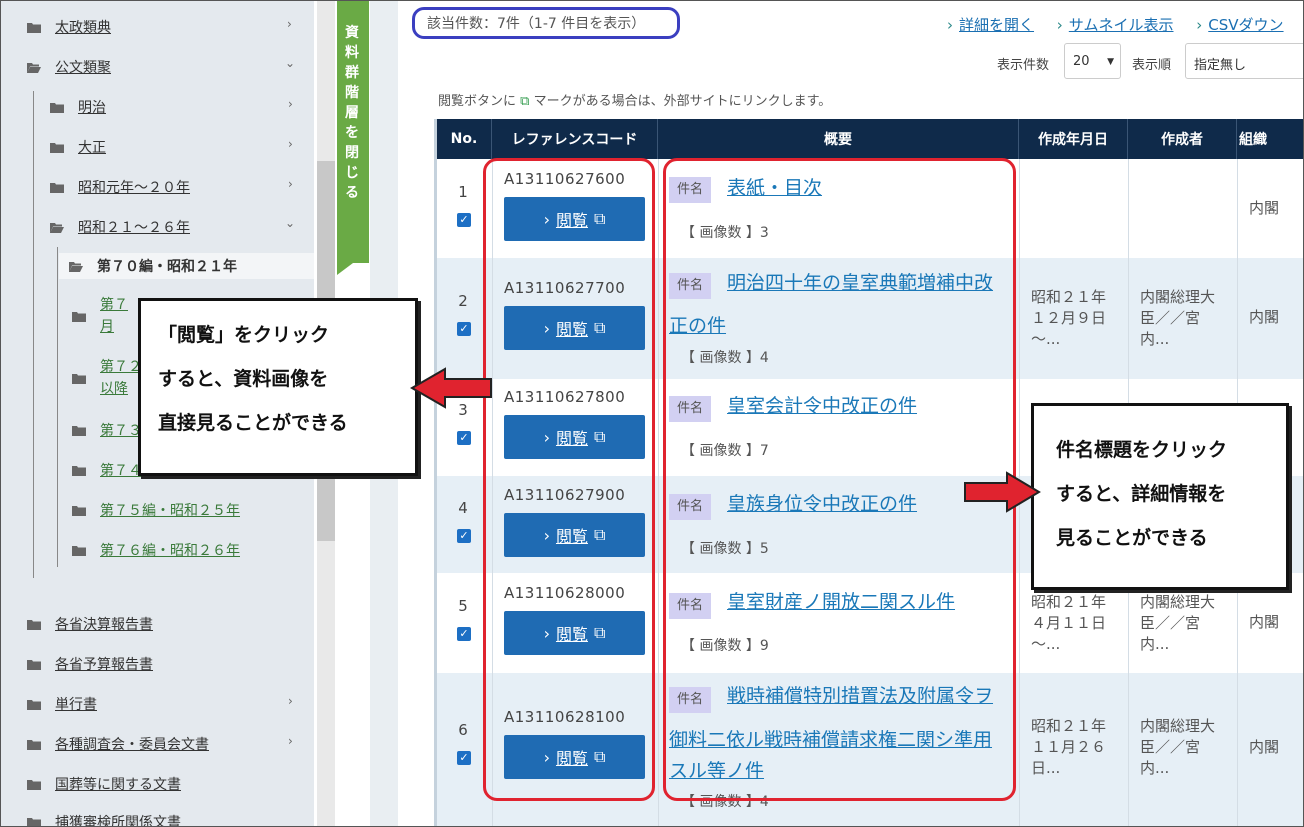 This screenshot has height=827, width=1304. Describe the element at coordinates (1023, 65) in the screenshot. I see `display-count-label: 表示件数` at that location.